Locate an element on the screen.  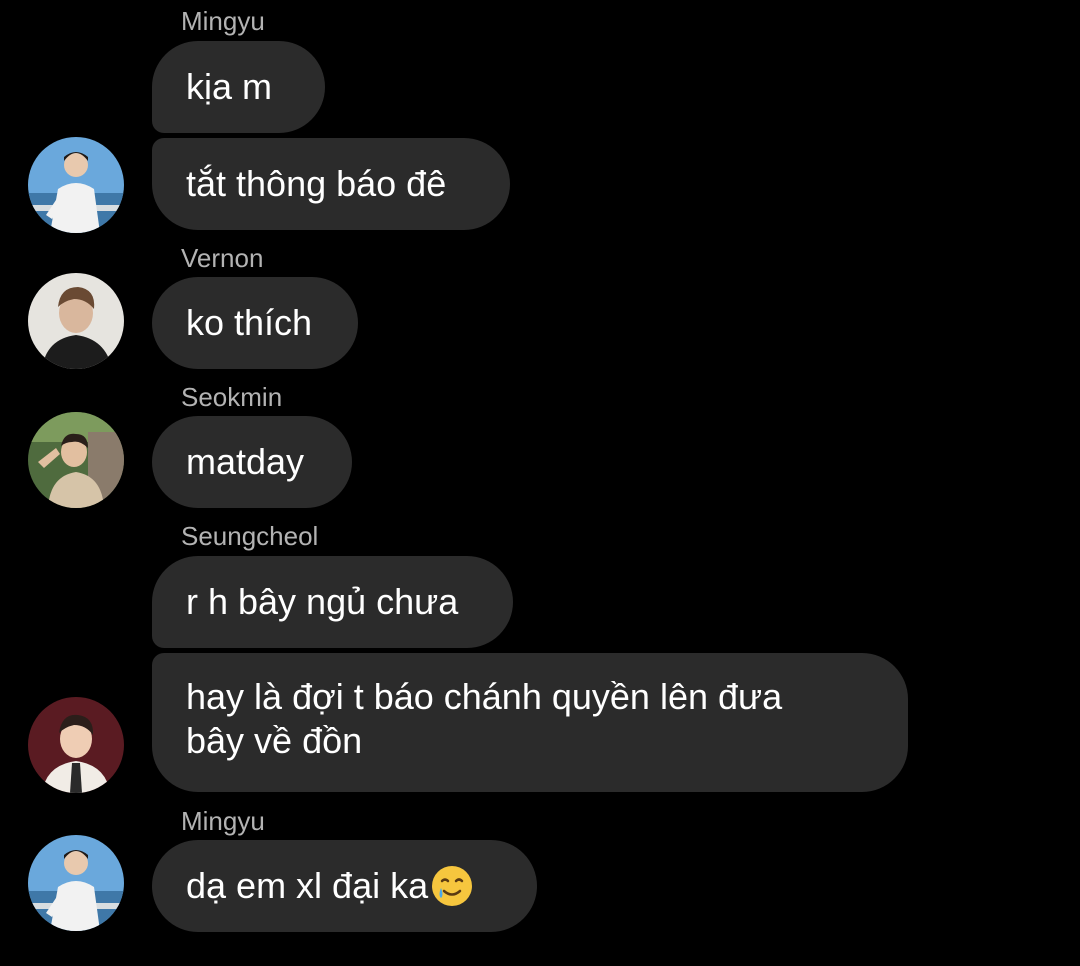
message-bubble: dạ em xl đại ka is located at coordinates (344, 886).